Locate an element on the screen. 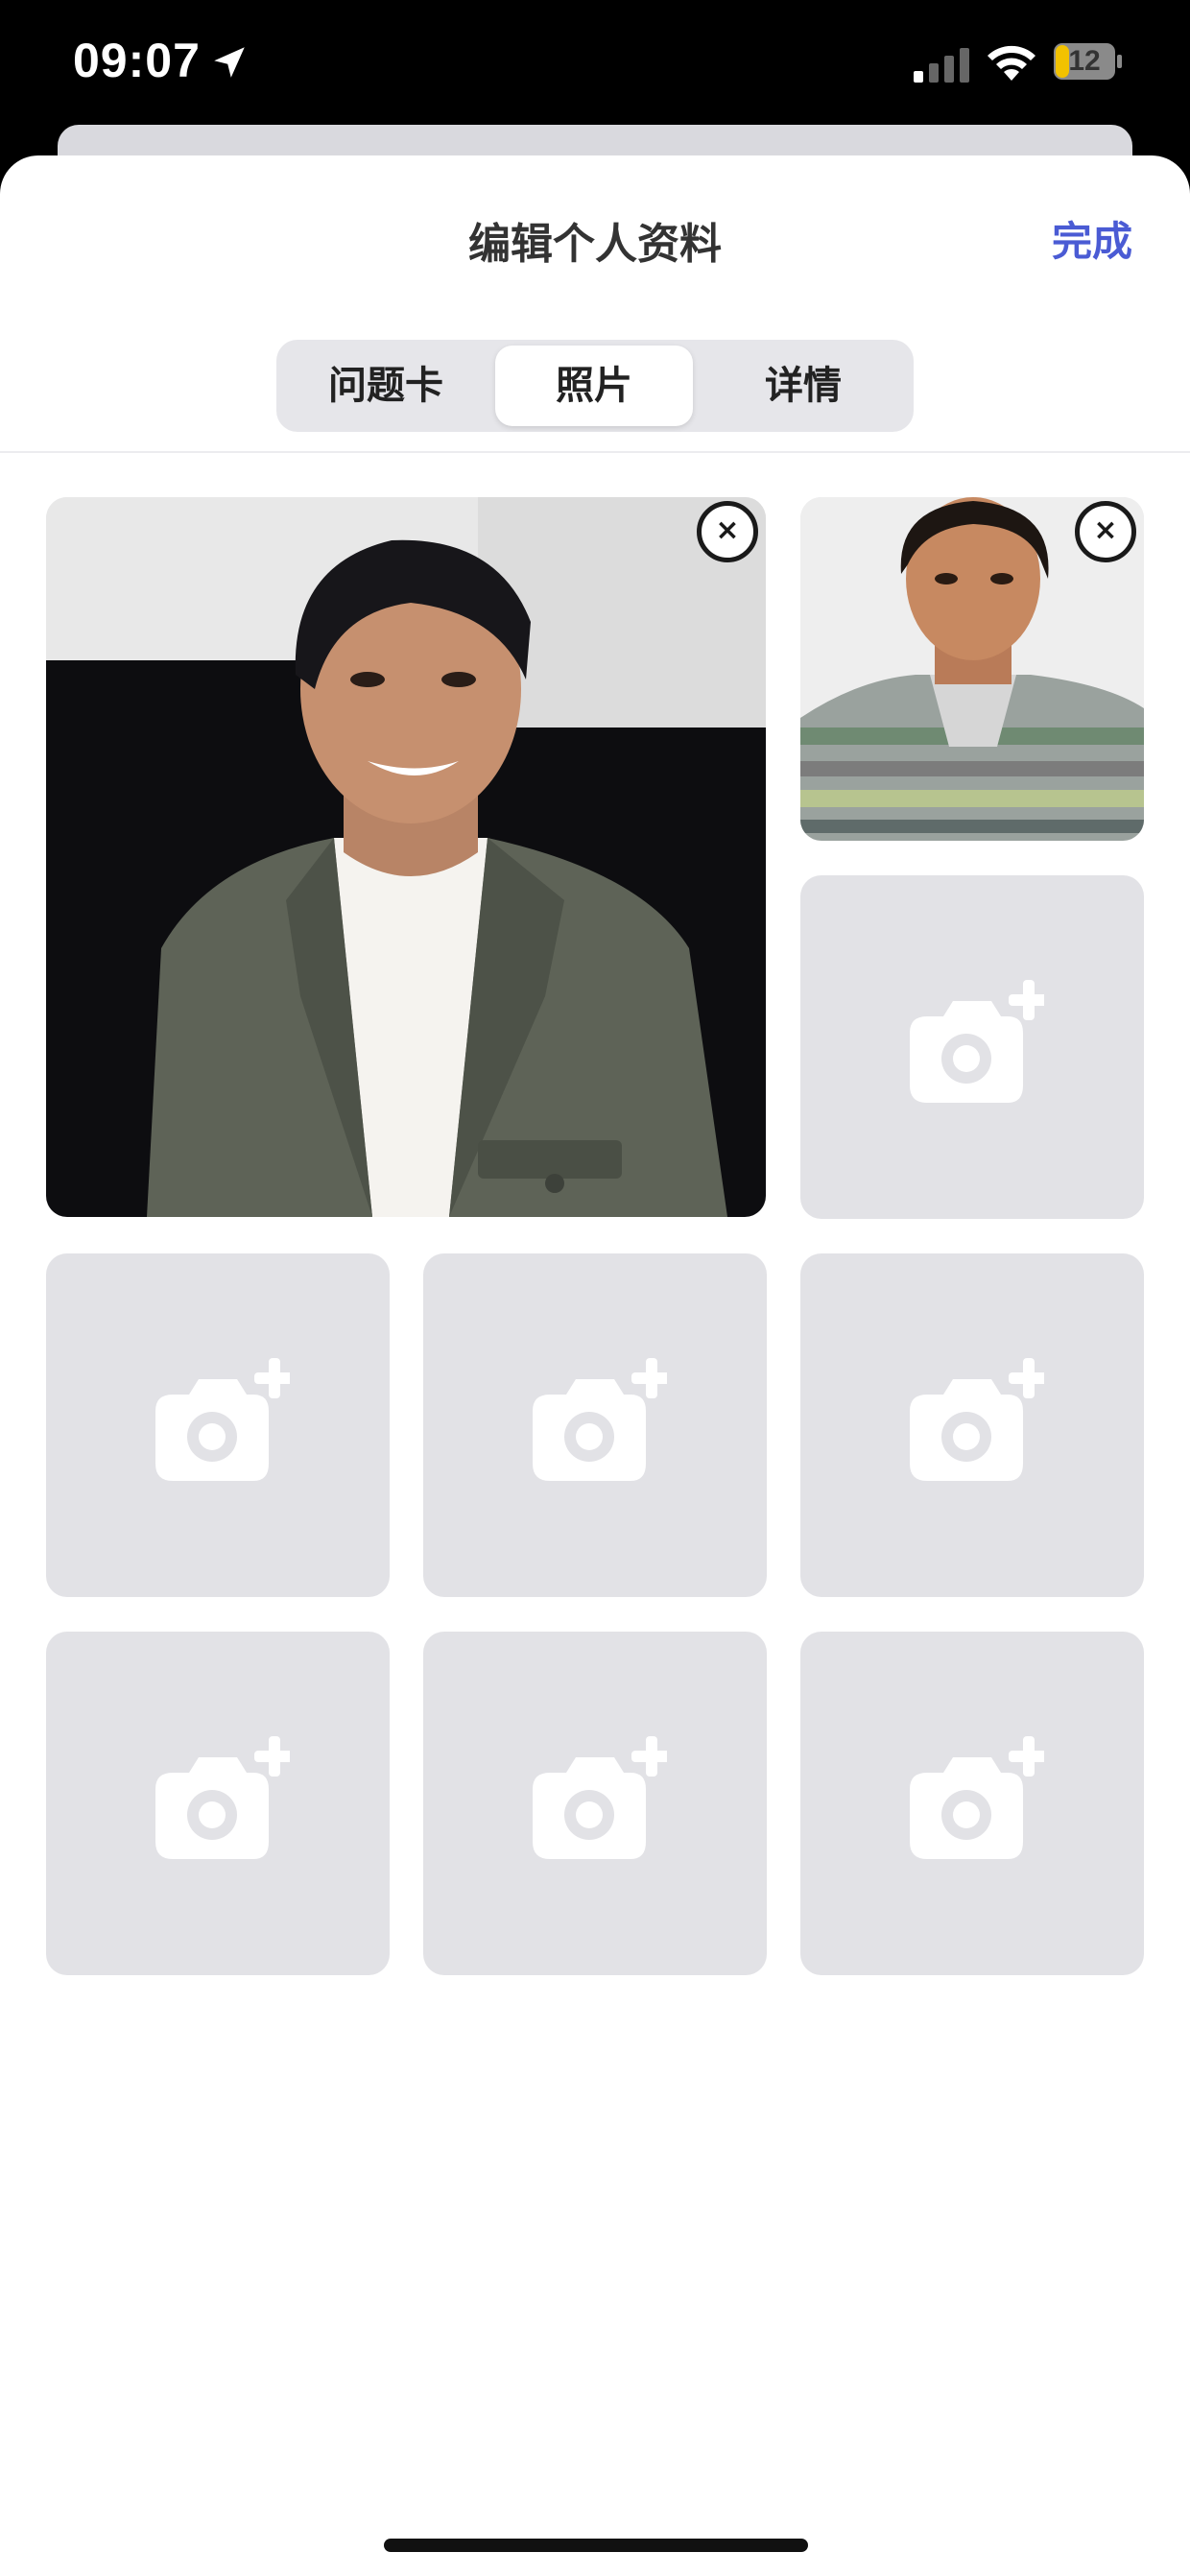 This screenshot has height=2576, width=1190. location-arrow-icon is located at coordinates (230, 62).